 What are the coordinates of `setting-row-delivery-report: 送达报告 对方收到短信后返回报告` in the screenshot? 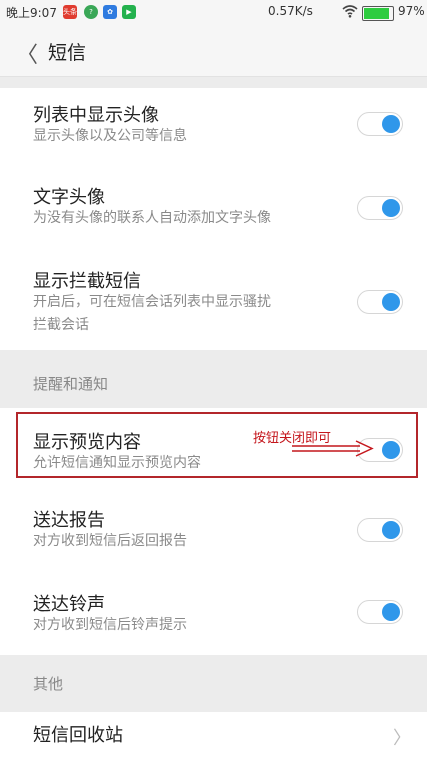 It's located at (213, 531).